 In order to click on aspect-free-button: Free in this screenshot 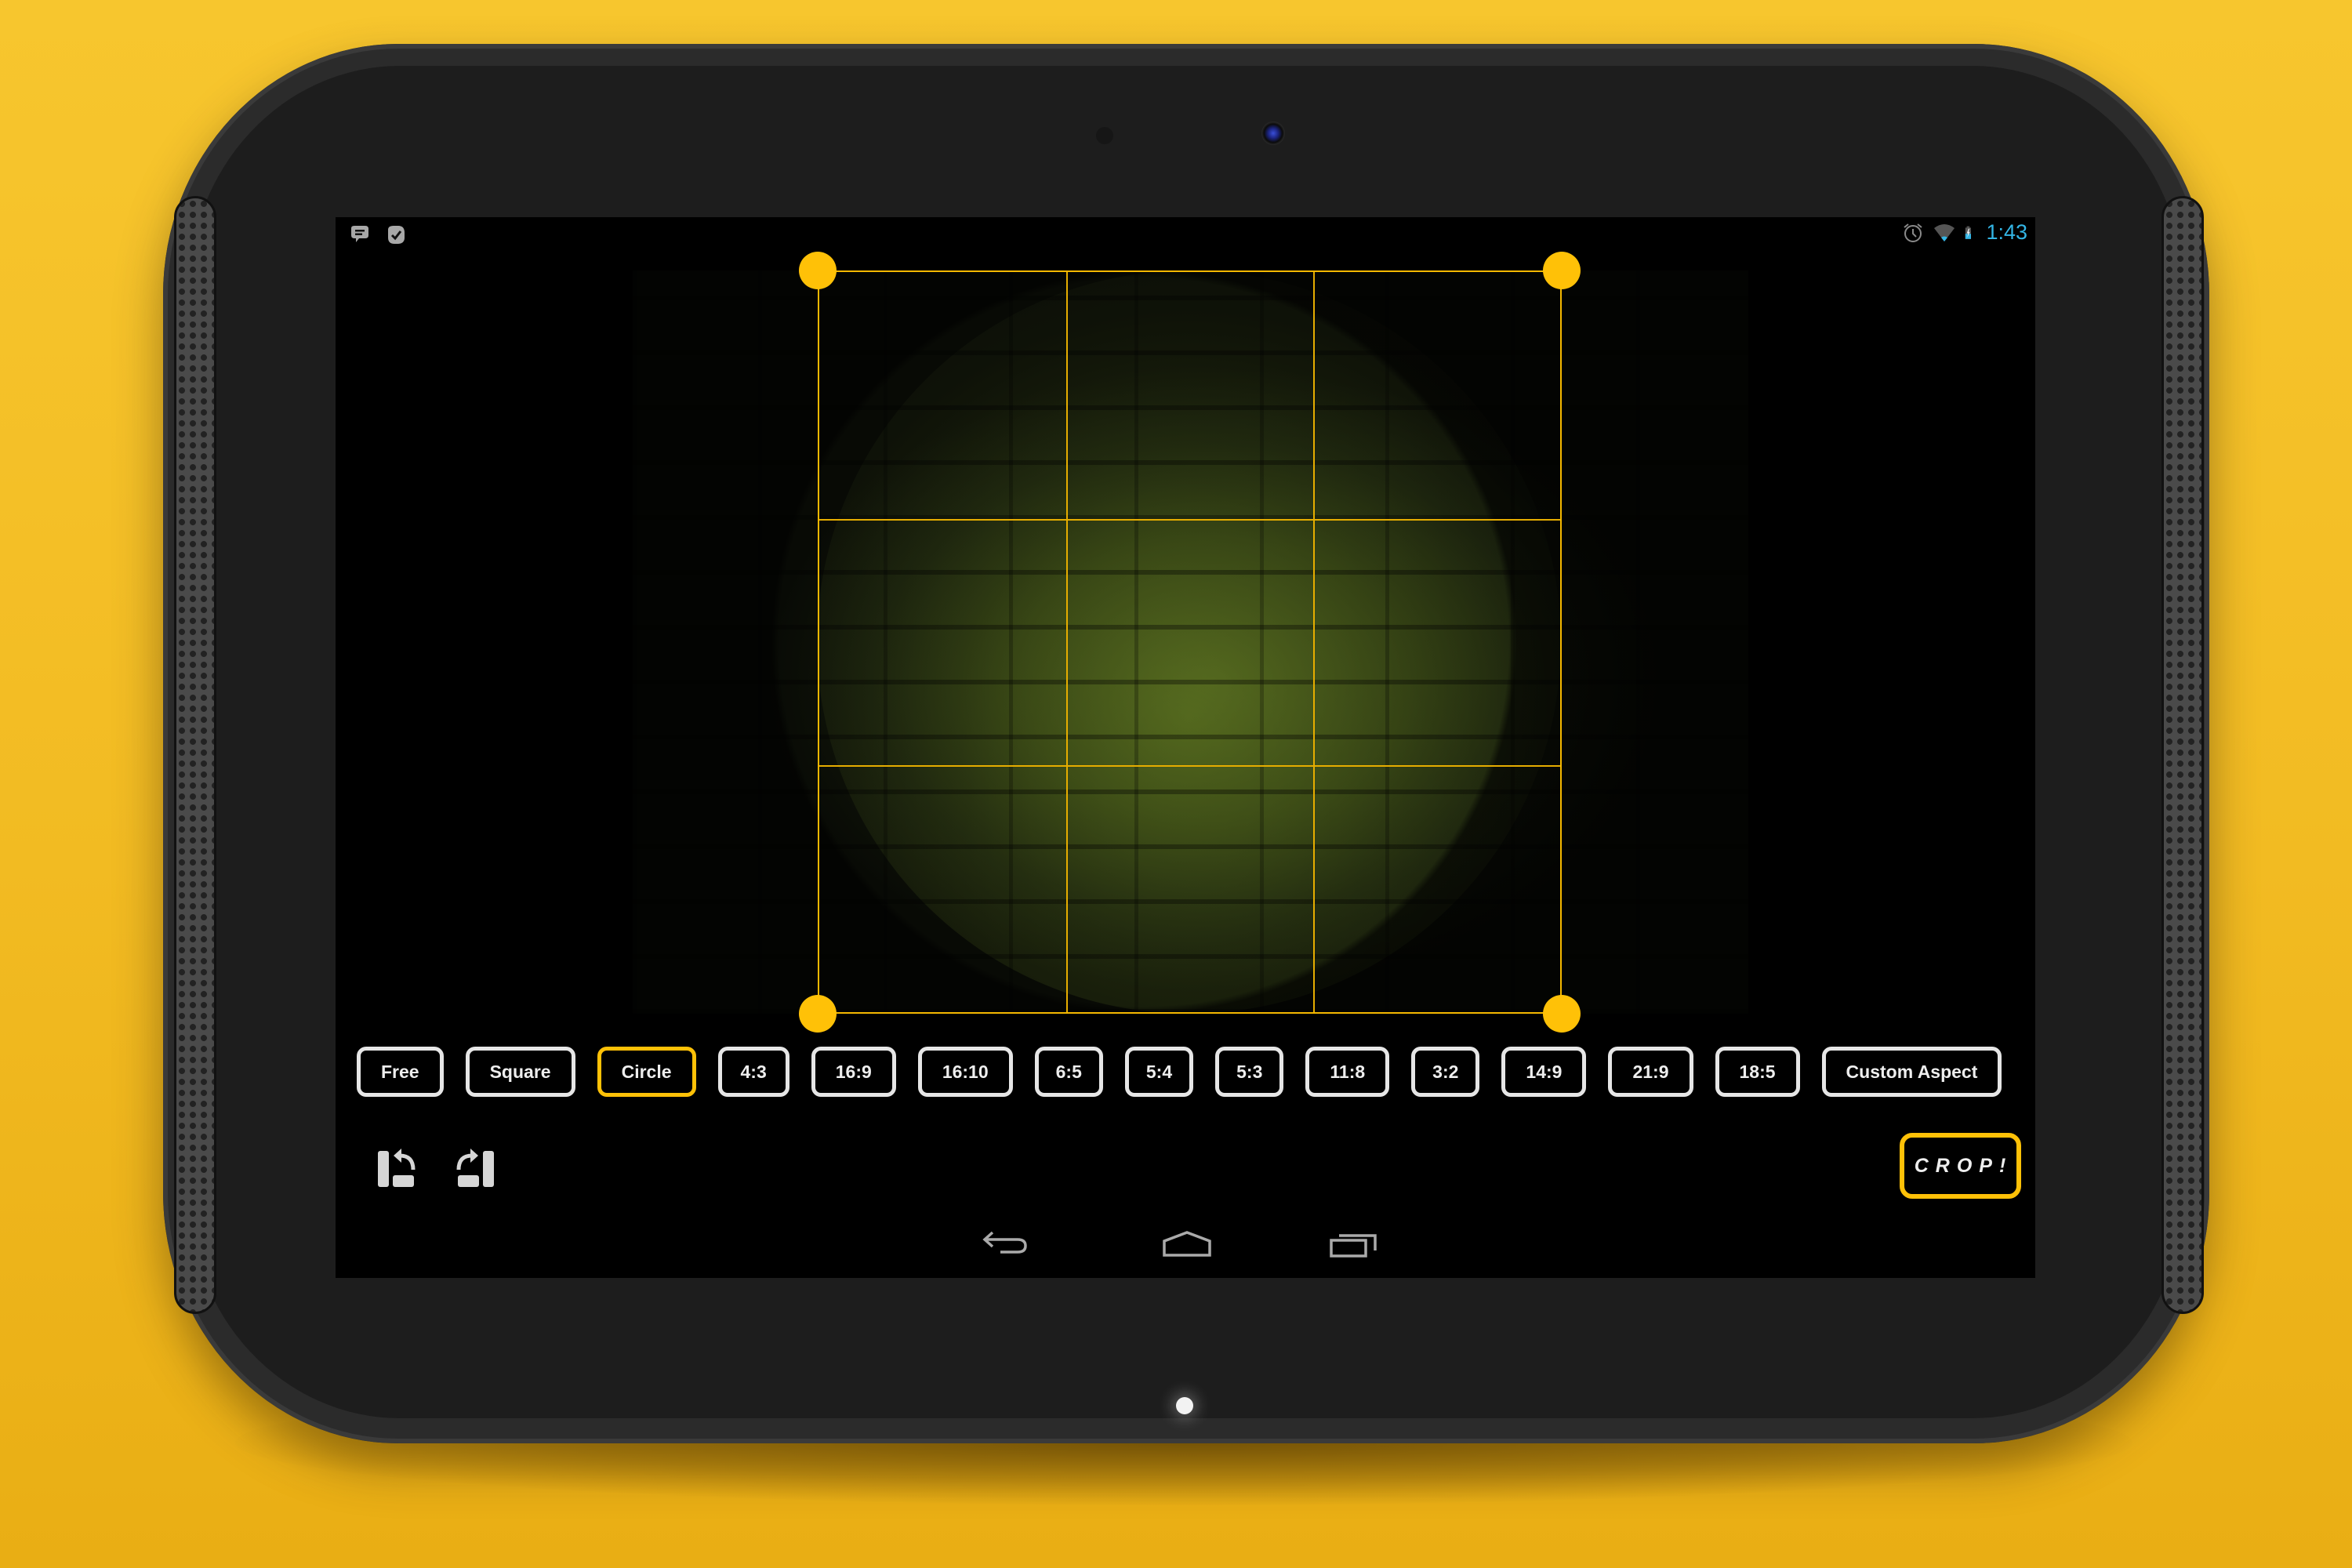, I will do `click(400, 1072)`.